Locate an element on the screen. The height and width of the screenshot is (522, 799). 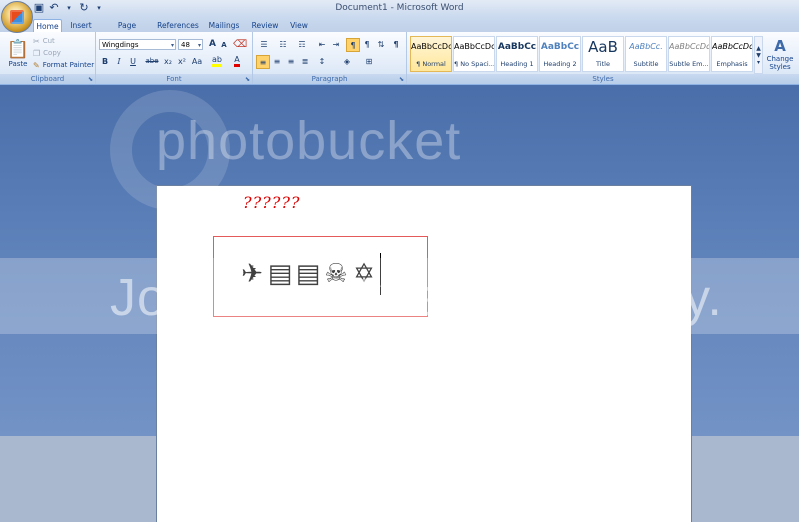
office-logo-icon is located at coordinates (17, 17).